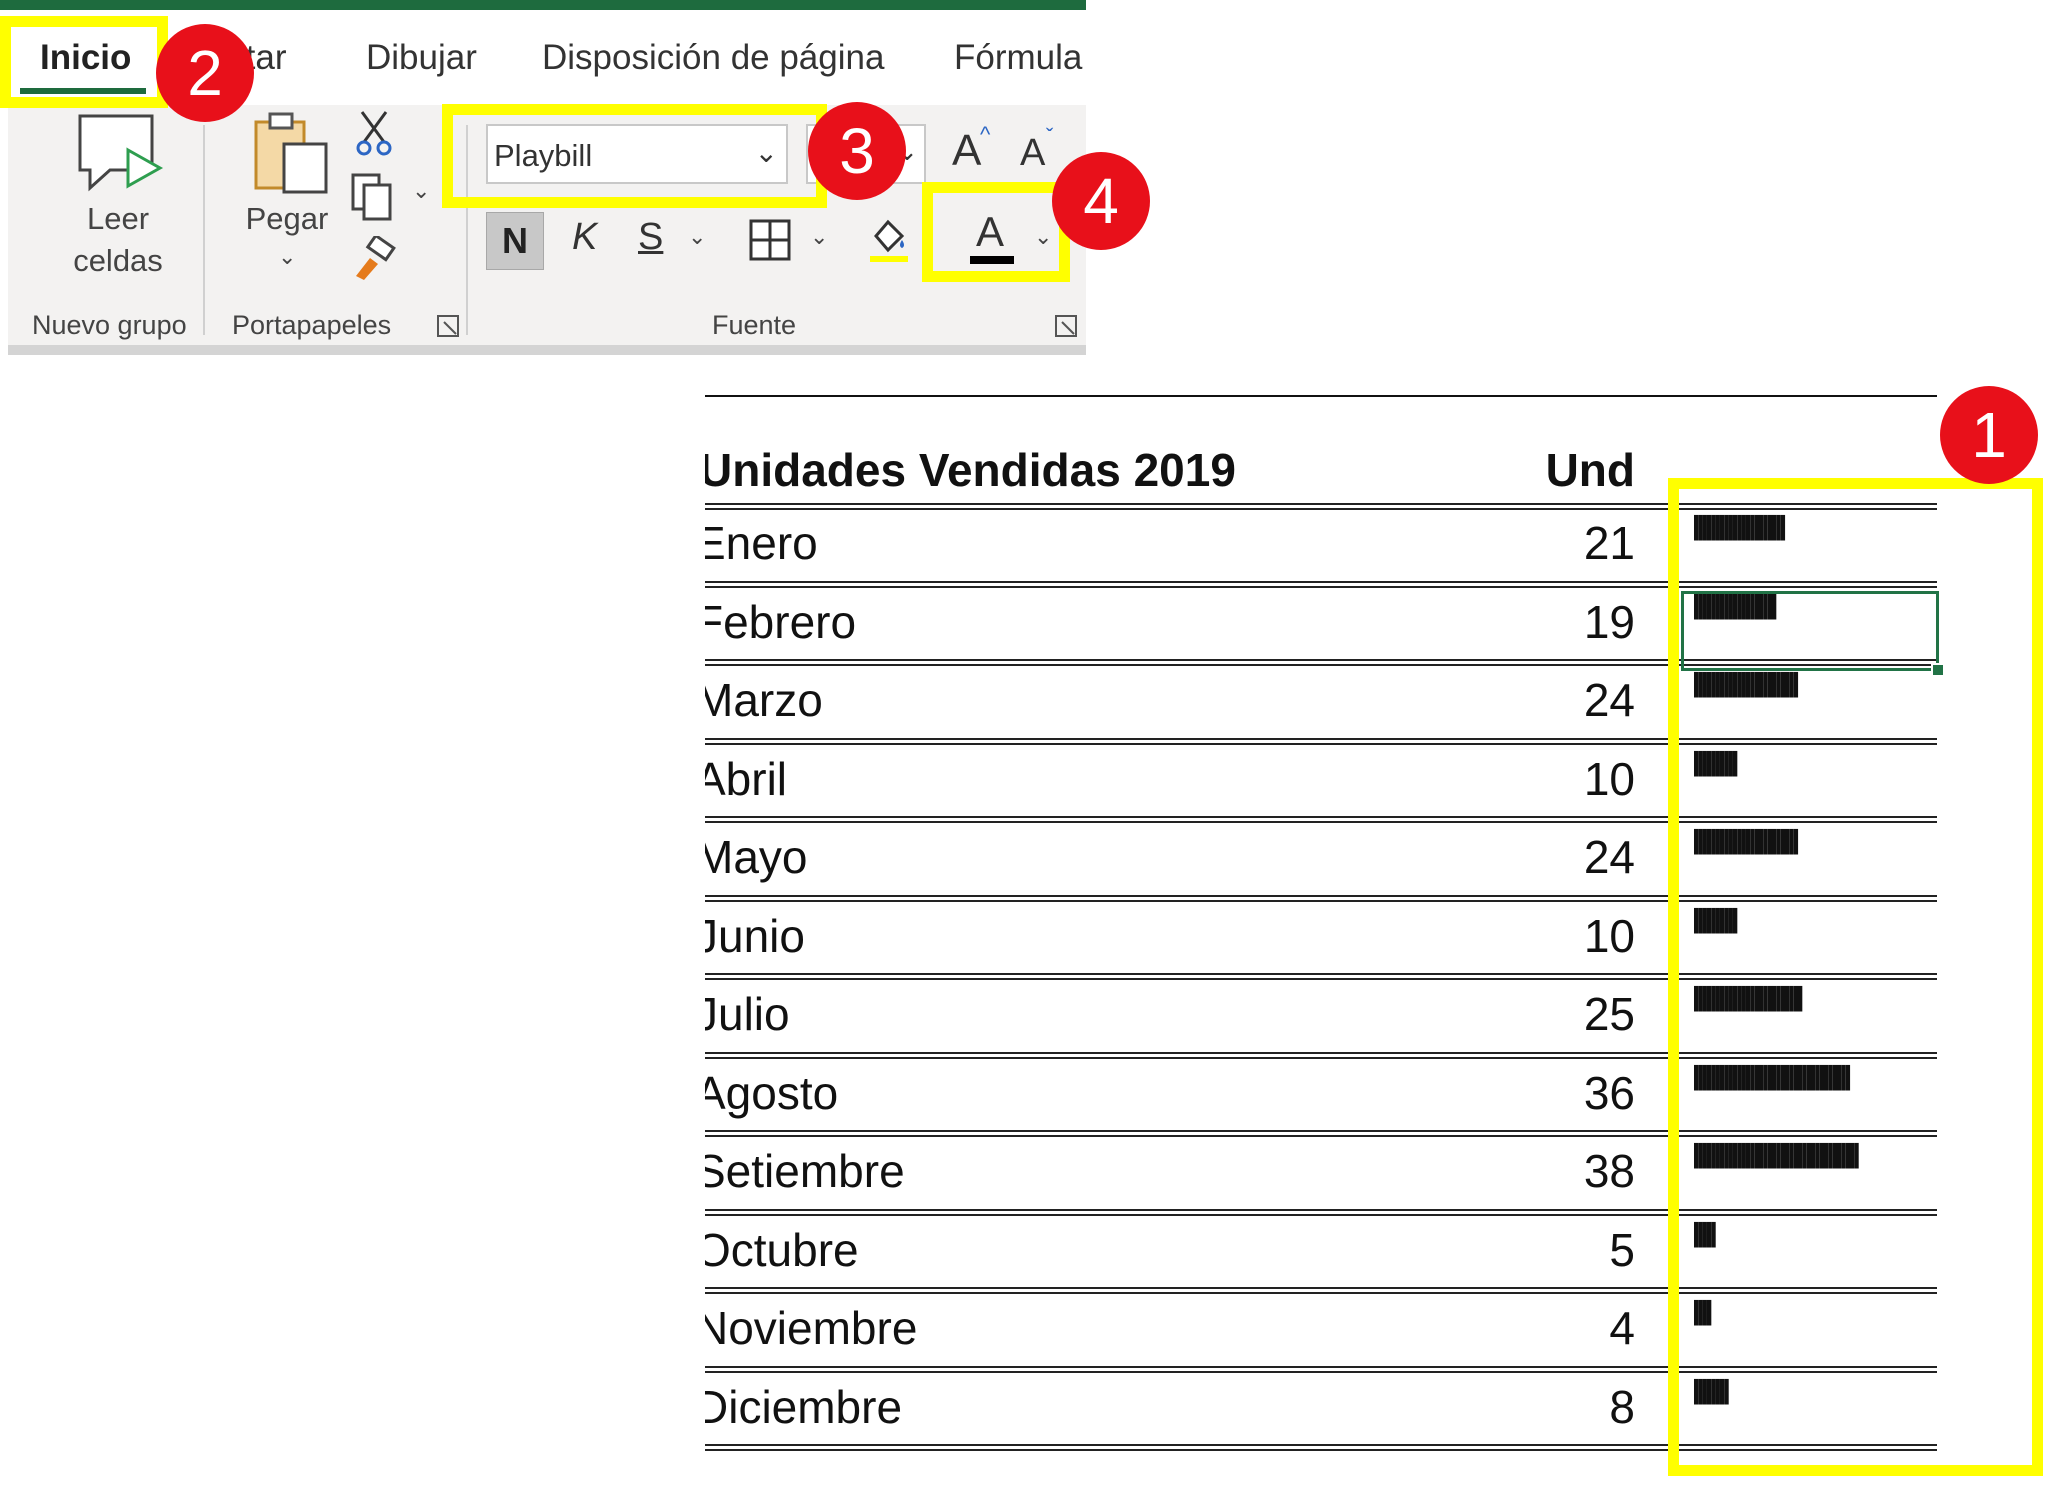  I want to click on month-cell: Octubre, so click(782, 1250).